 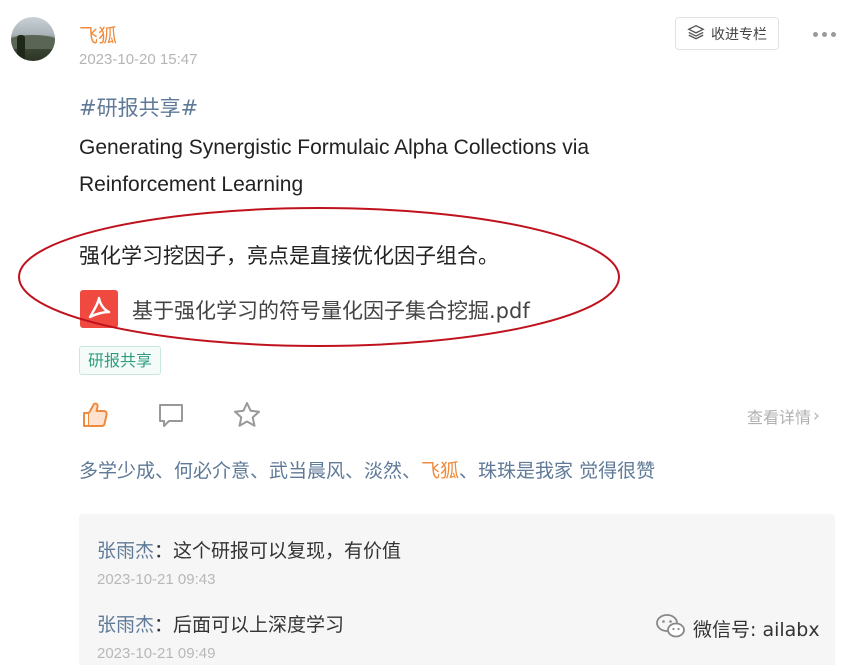 What do you see at coordinates (120, 360) in the screenshot?
I see `topic-tag: 研报共享` at bounding box center [120, 360].